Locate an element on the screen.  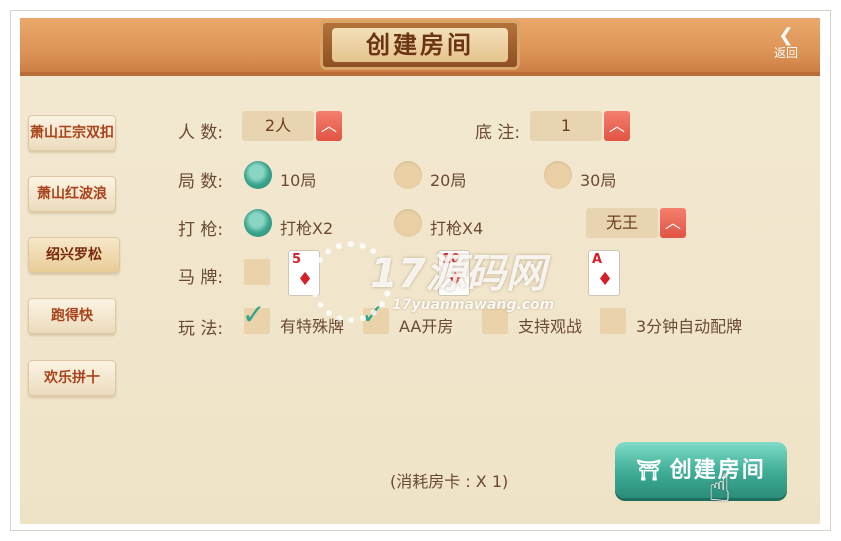
header-bar: 创建房间 ❮ 返回 is located at coordinates (420, 47).